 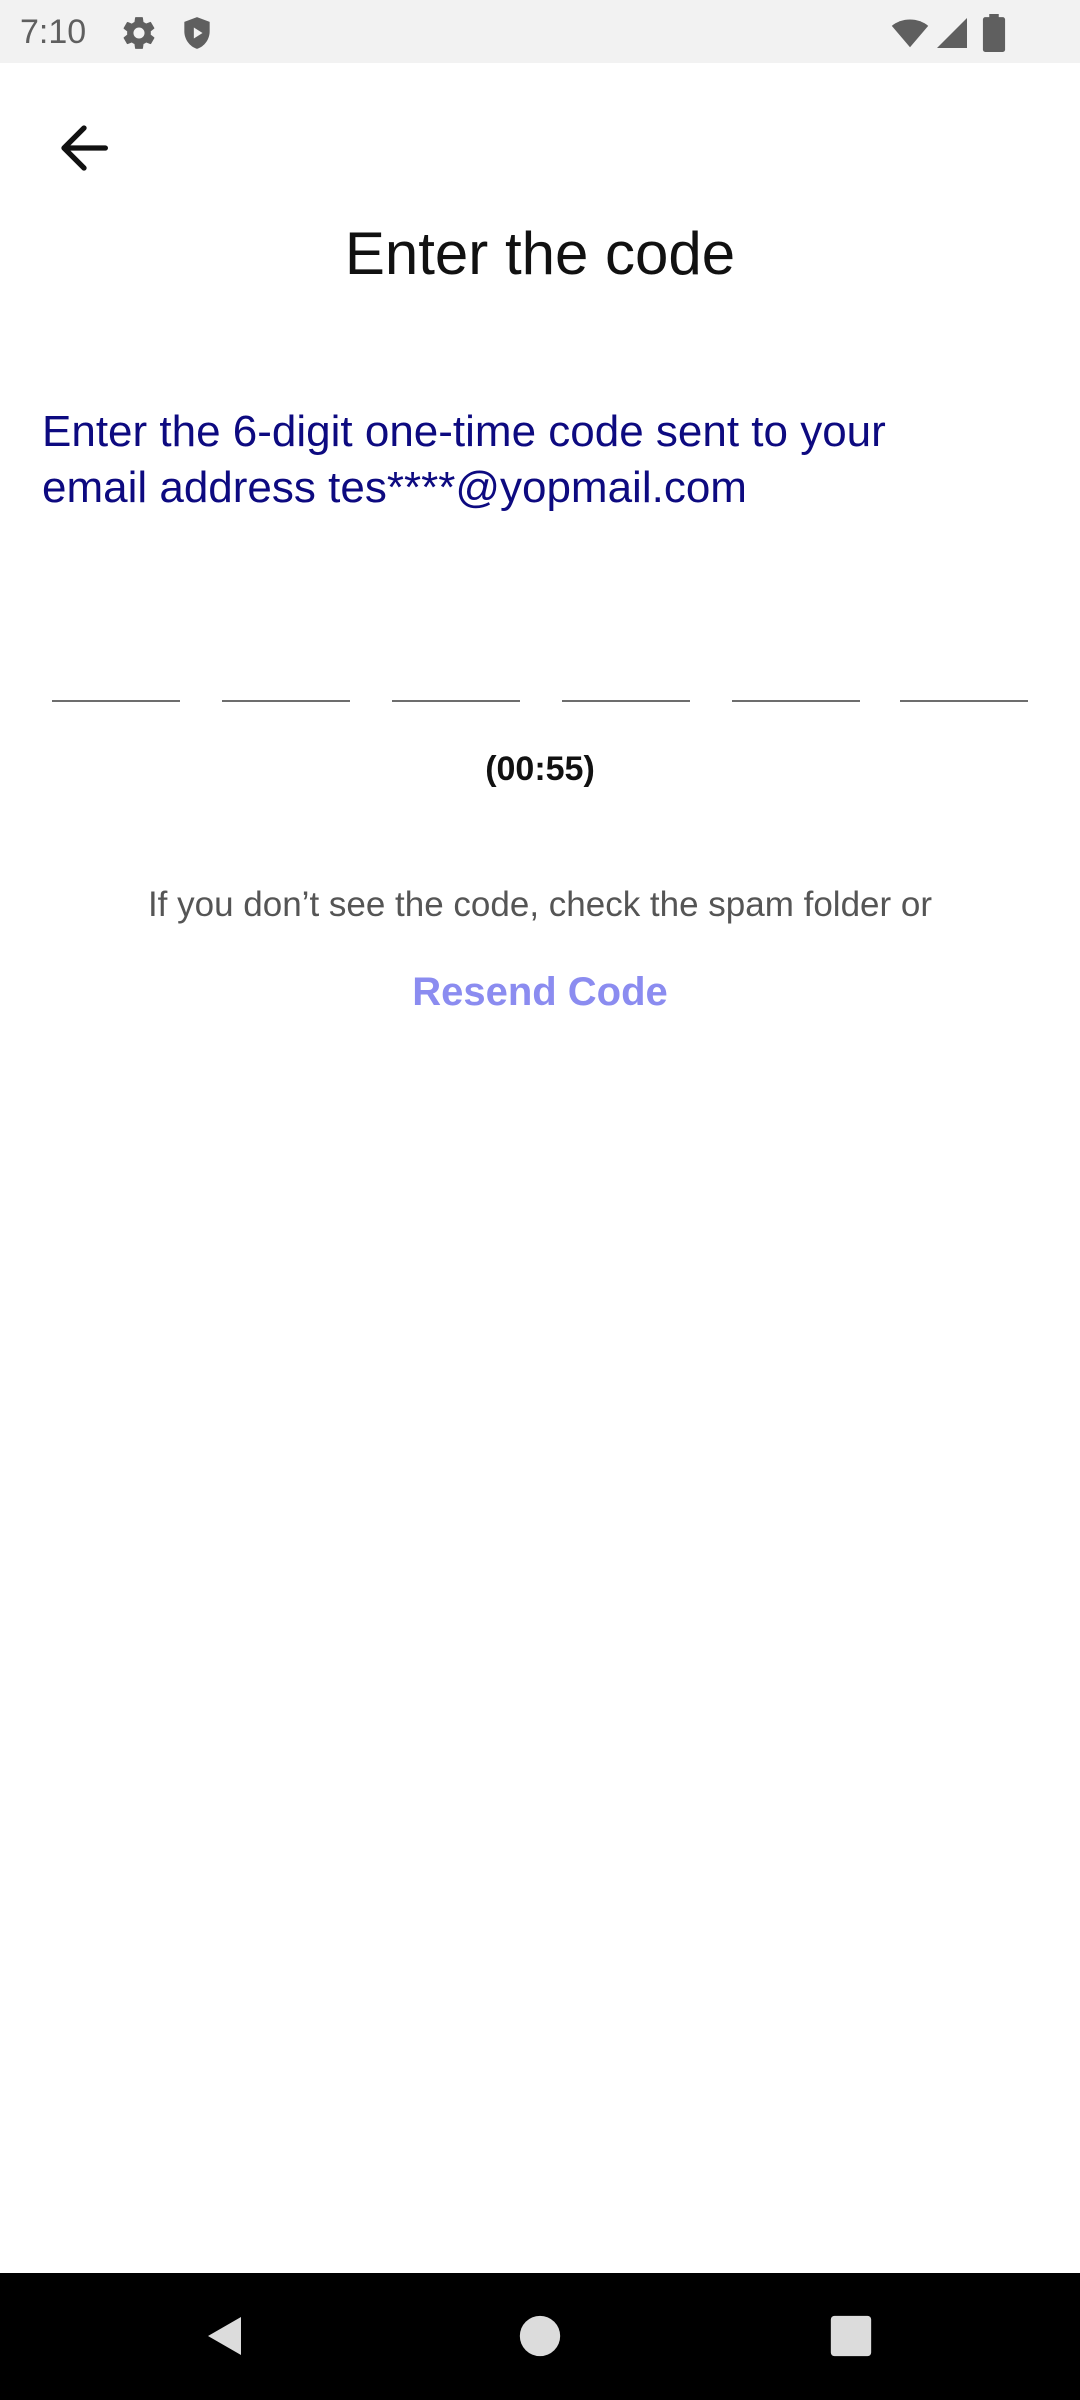 I want to click on signal-icon, so click(x=952, y=35).